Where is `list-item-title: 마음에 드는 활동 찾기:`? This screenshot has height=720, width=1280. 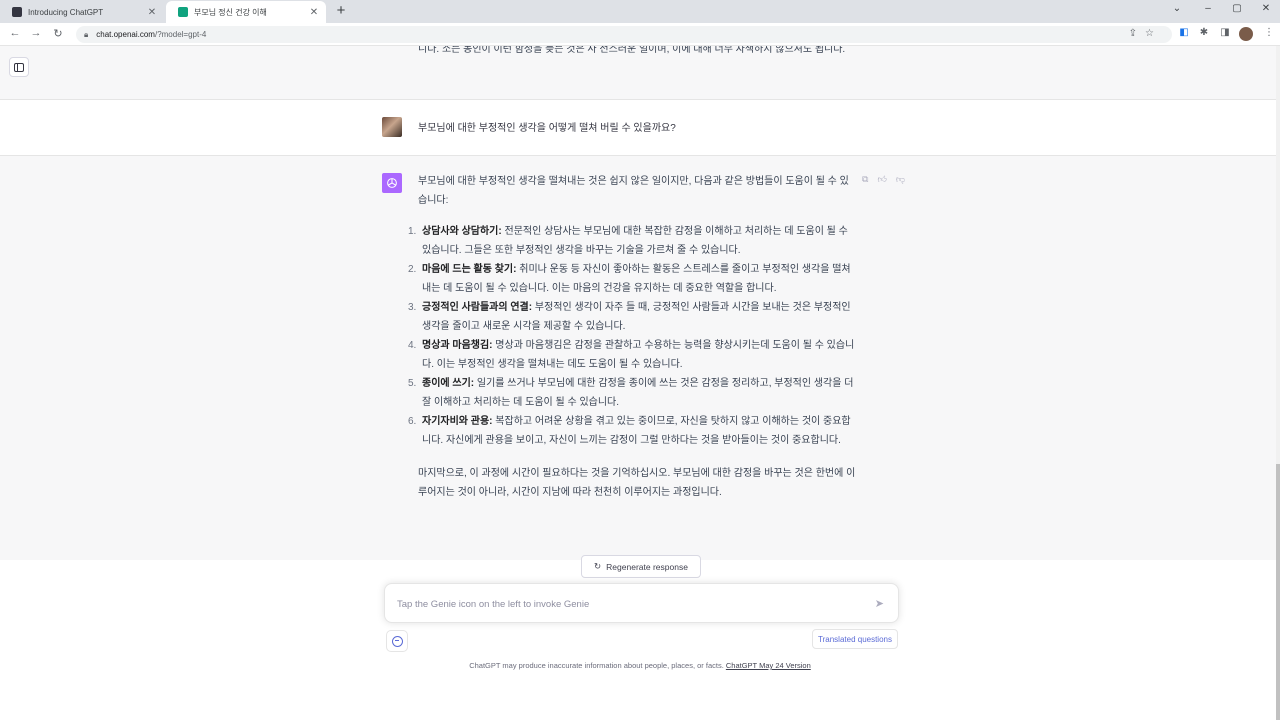 list-item-title: 마음에 드는 활동 찾기: is located at coordinates (469, 269).